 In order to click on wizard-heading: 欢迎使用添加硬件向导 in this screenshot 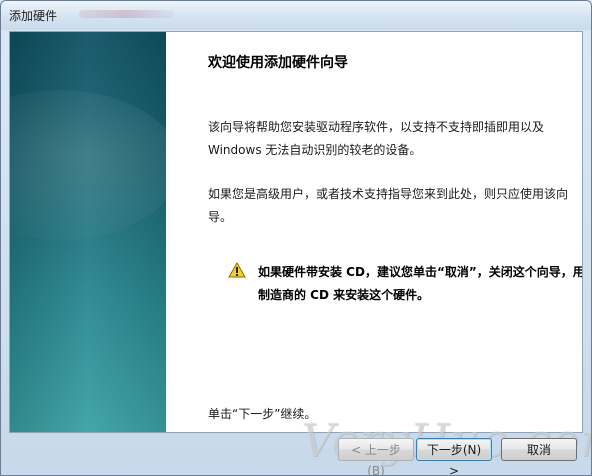, I will do `click(278, 63)`.